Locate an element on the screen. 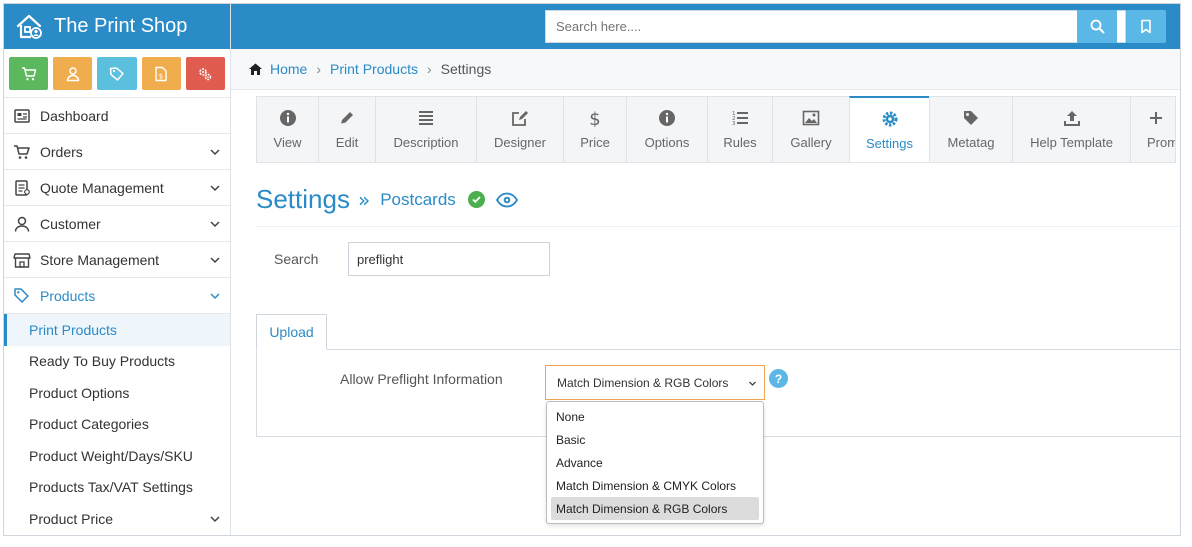  page-title: Settings is located at coordinates (303, 199).